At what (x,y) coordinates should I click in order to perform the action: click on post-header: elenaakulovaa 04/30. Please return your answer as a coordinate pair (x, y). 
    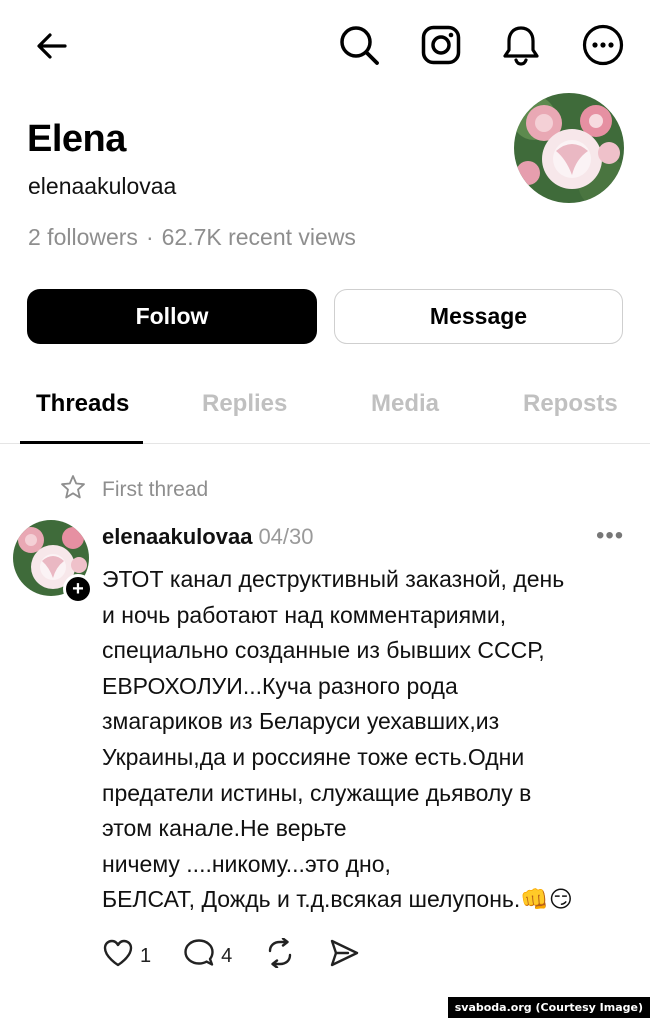
    Looking at the image, I should click on (208, 537).